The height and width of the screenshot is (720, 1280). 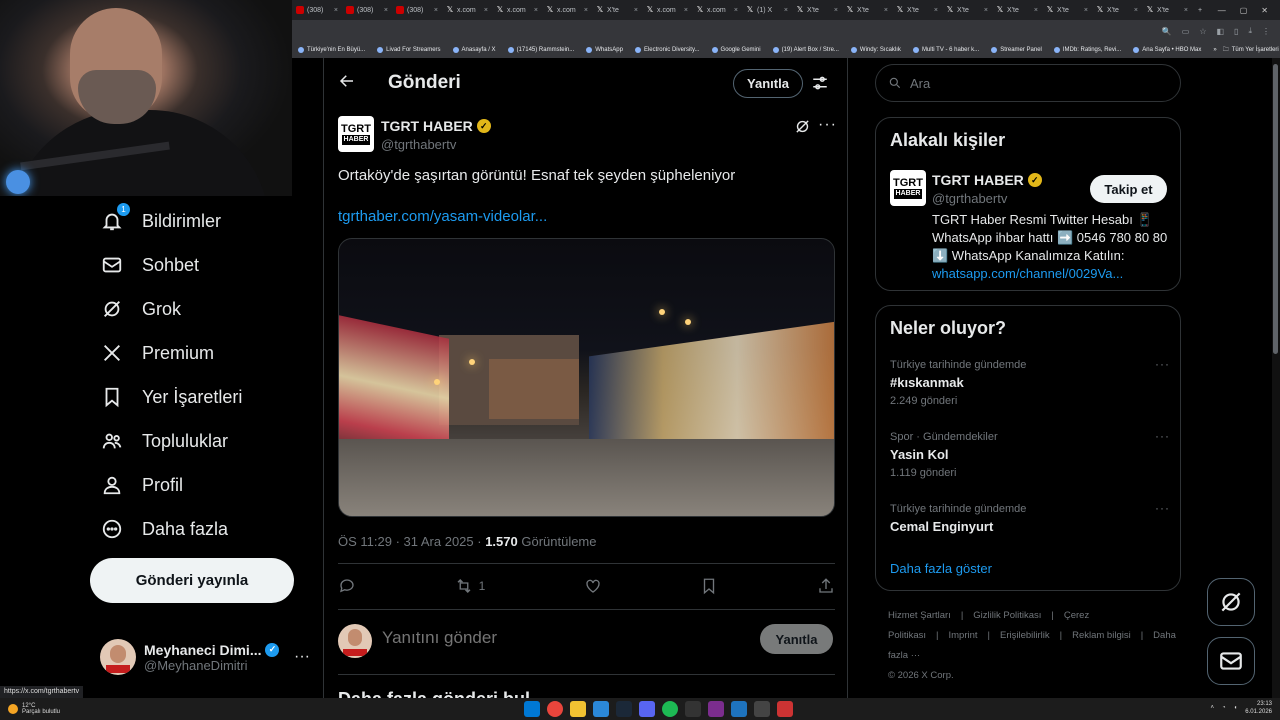 I want to click on zoom-icon: 🔍, so click(x=1167, y=31).